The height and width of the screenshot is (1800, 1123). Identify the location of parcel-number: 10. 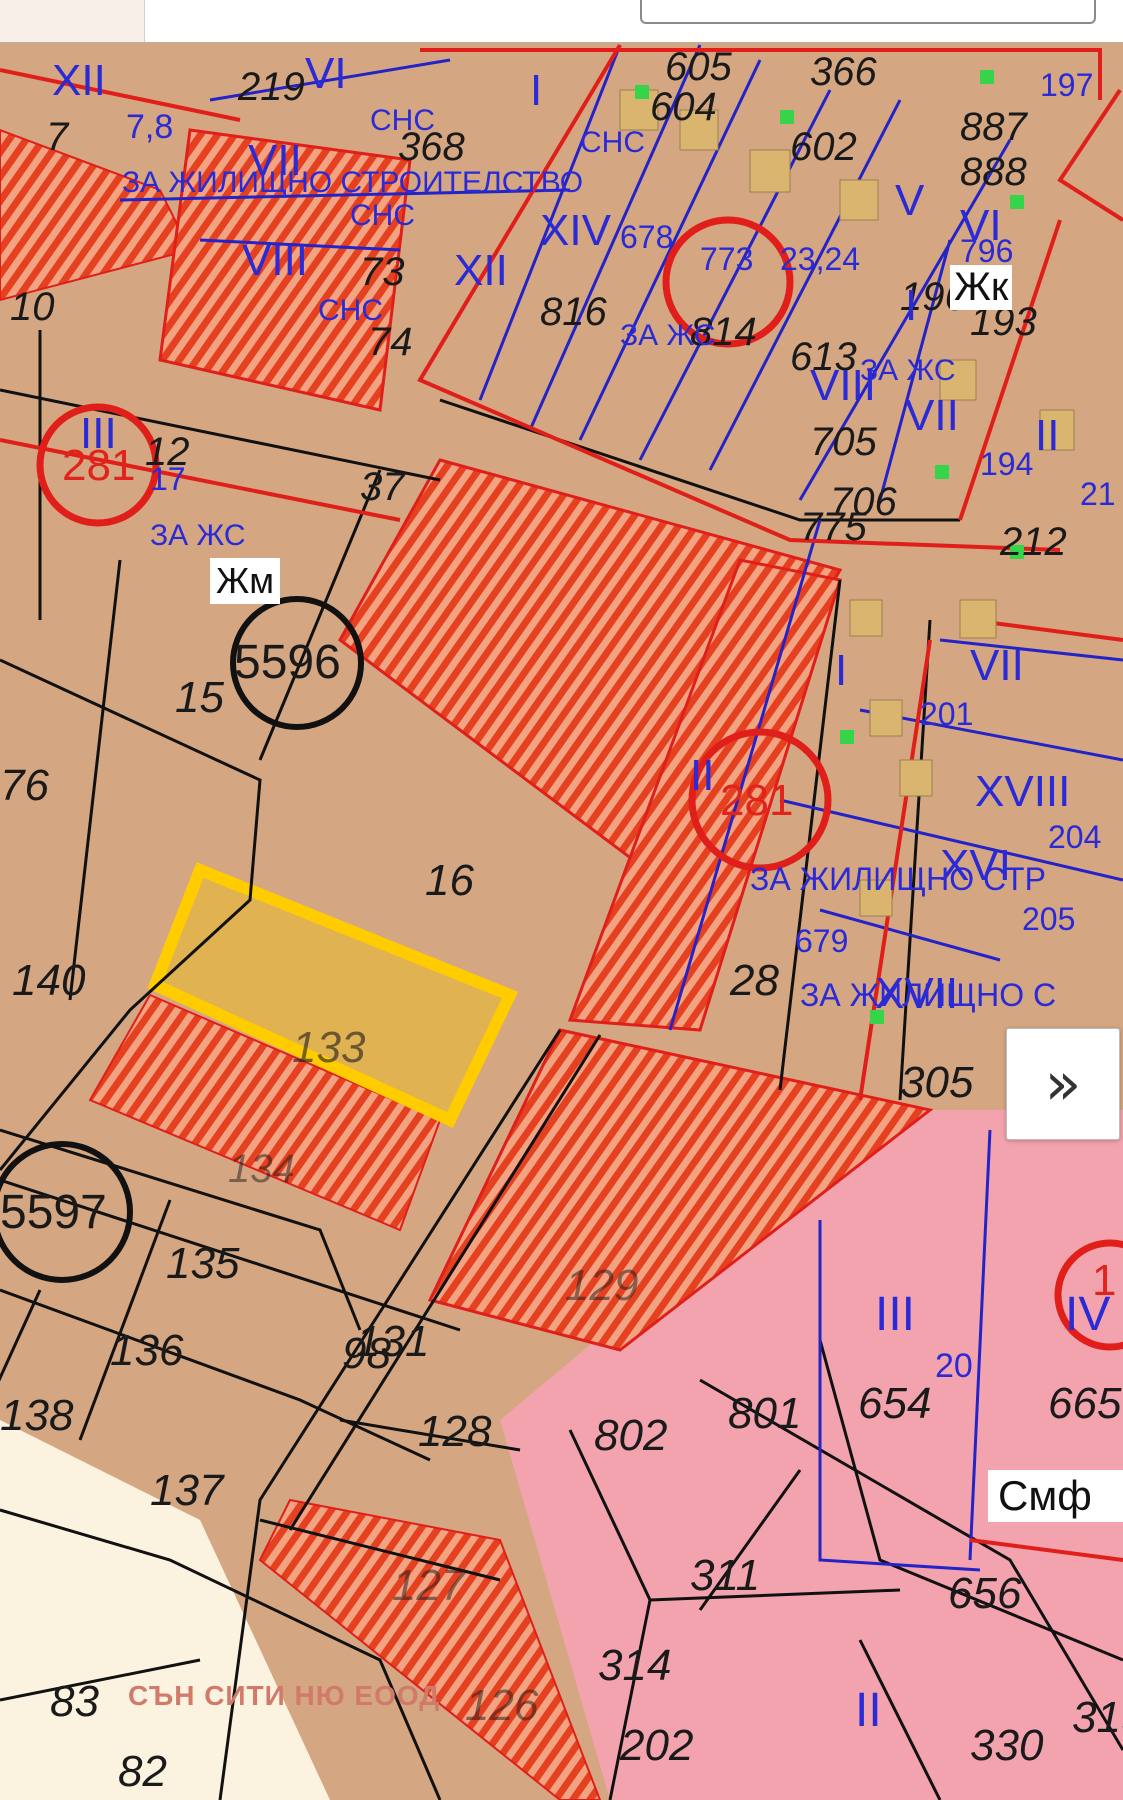
(32, 307).